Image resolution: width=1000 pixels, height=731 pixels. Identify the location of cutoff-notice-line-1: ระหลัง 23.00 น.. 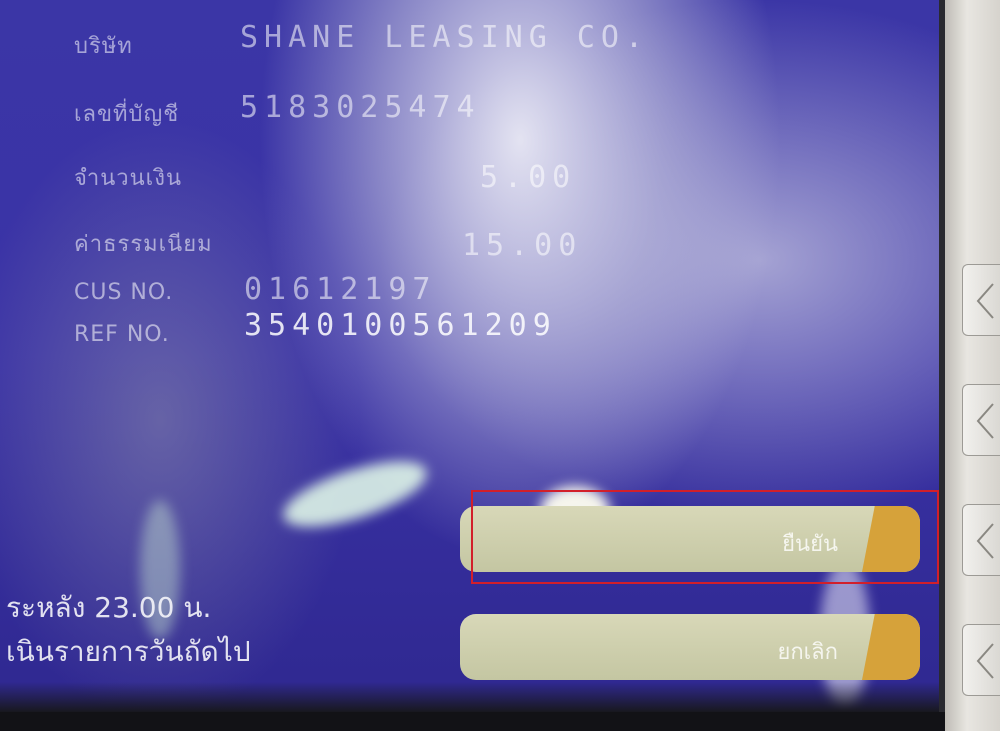
(109, 607).